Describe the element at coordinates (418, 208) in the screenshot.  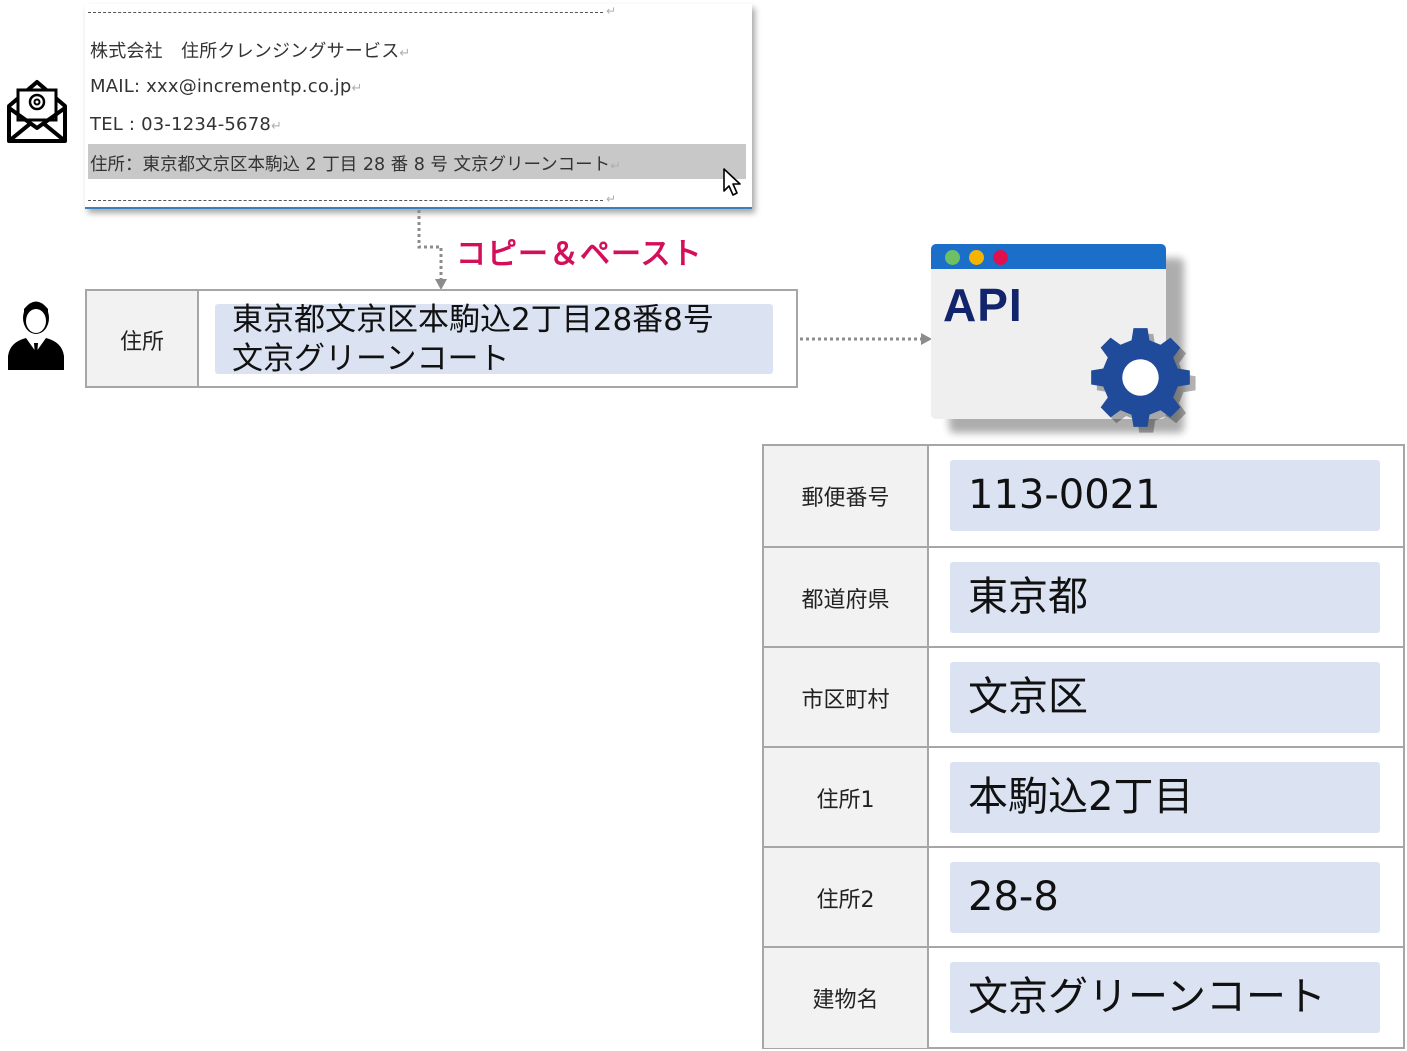
I see `email-bottom-border` at that location.